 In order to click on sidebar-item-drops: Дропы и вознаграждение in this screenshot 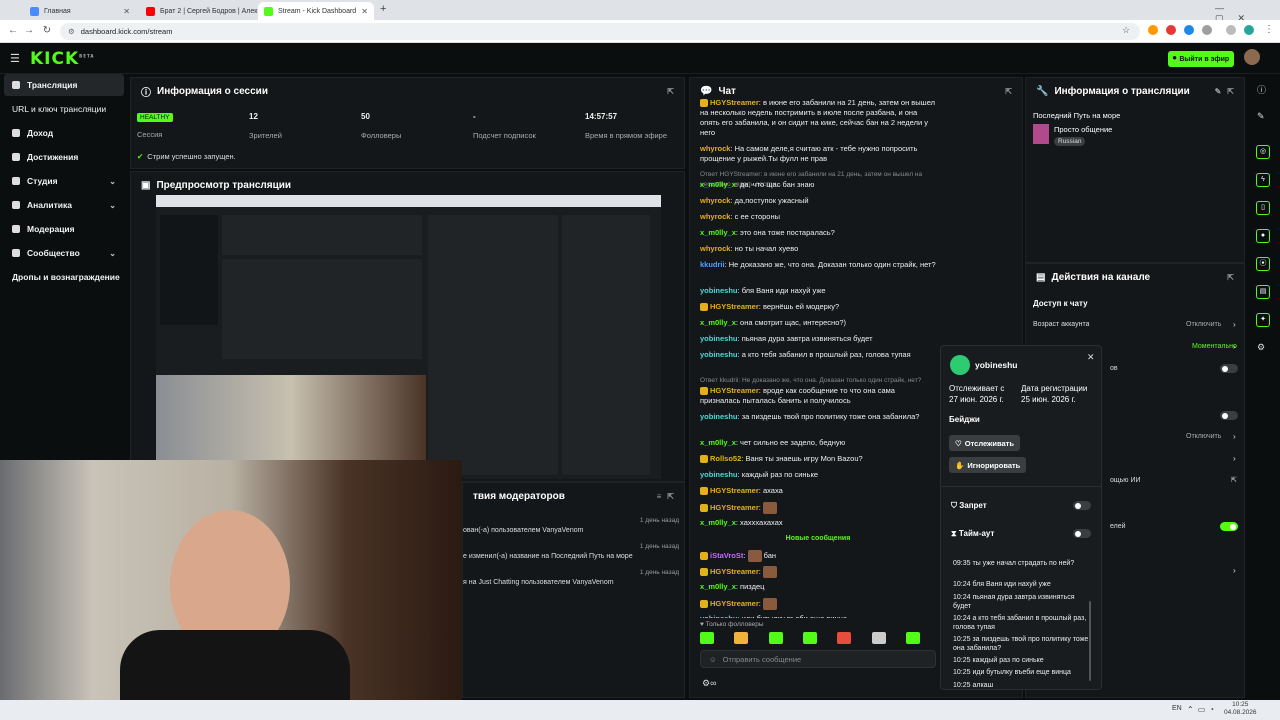, I will do `click(64, 277)`.